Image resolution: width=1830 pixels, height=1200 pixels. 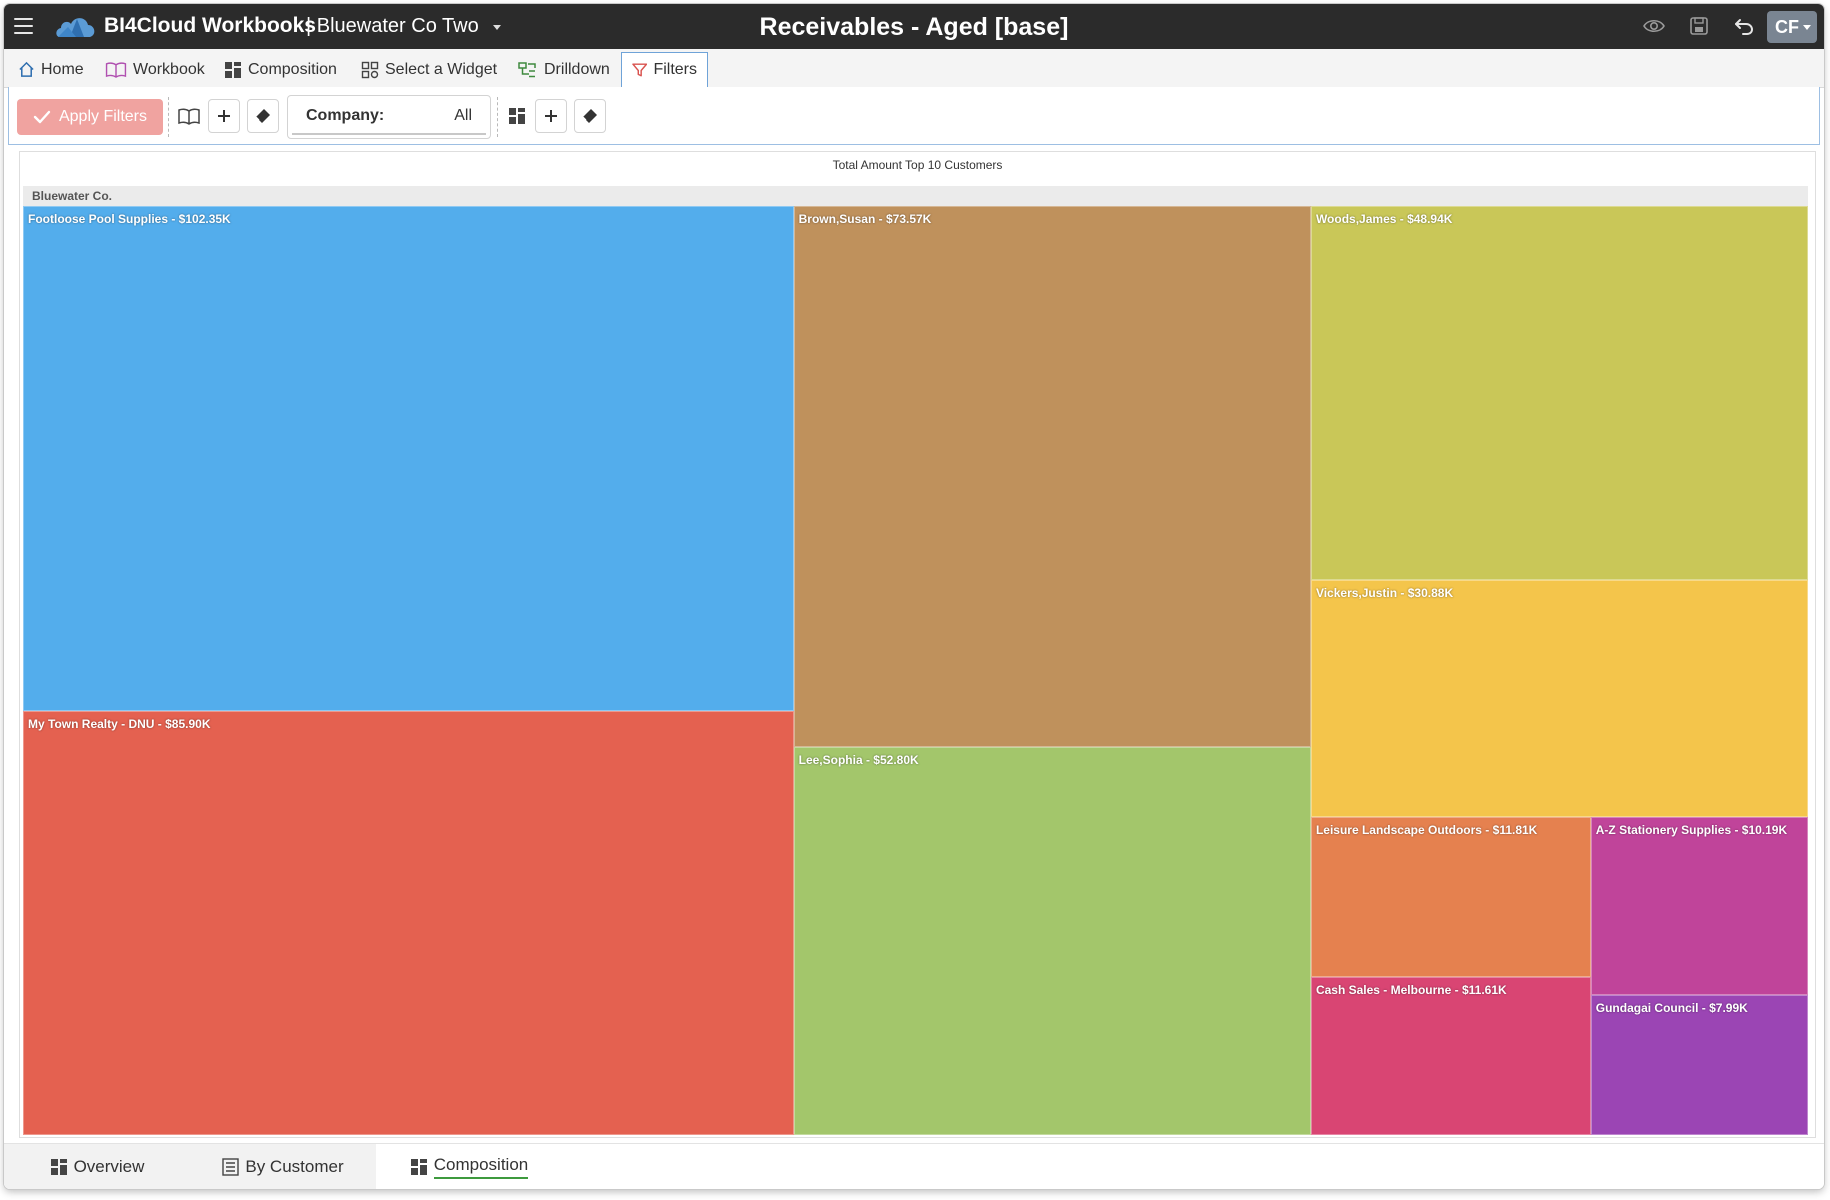 I want to click on tab-filters: Filters, so click(x=664, y=69).